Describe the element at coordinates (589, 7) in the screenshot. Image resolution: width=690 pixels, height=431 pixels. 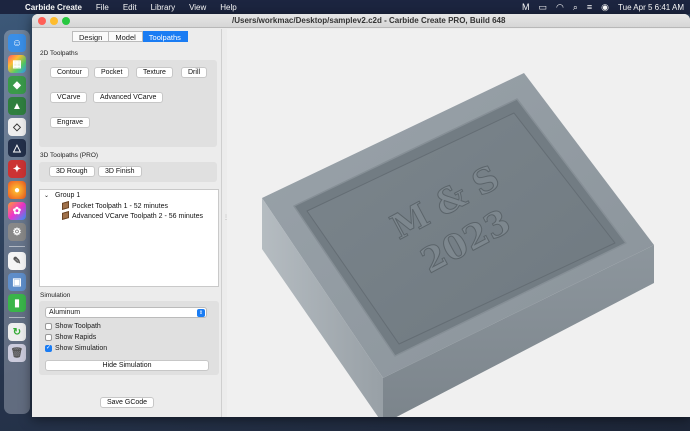
I see `control-center-icon: ≡` at that location.